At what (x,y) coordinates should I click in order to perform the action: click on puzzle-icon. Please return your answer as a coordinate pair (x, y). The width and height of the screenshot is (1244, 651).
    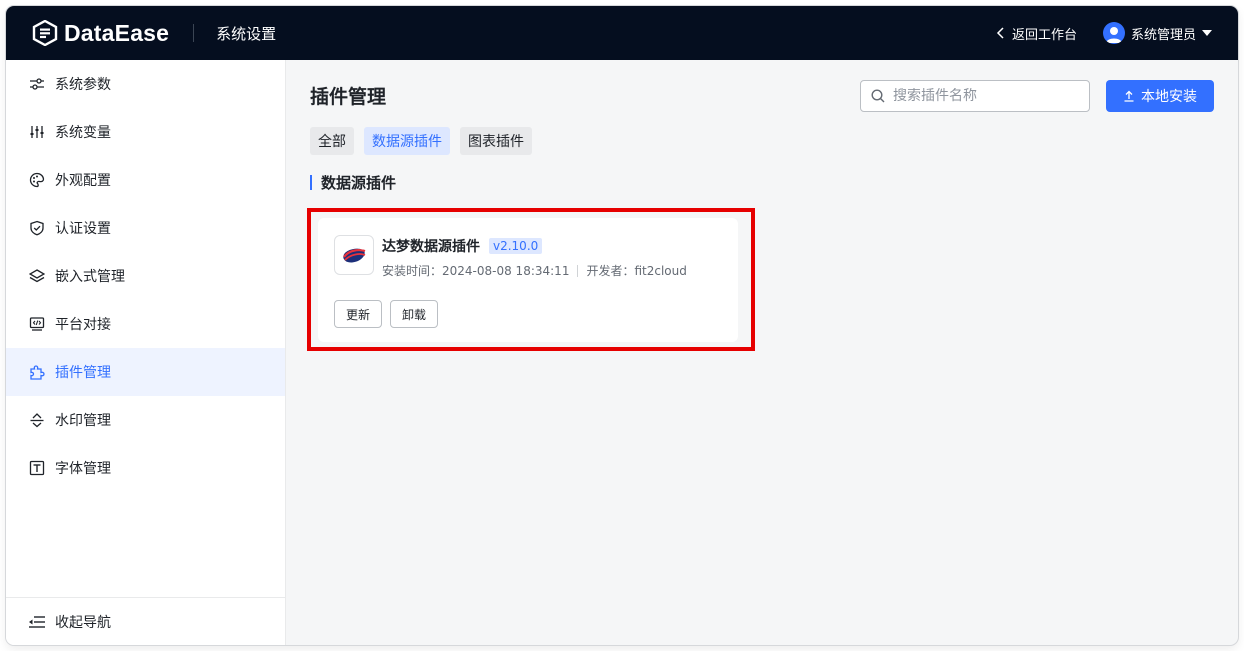
    Looking at the image, I should click on (37, 372).